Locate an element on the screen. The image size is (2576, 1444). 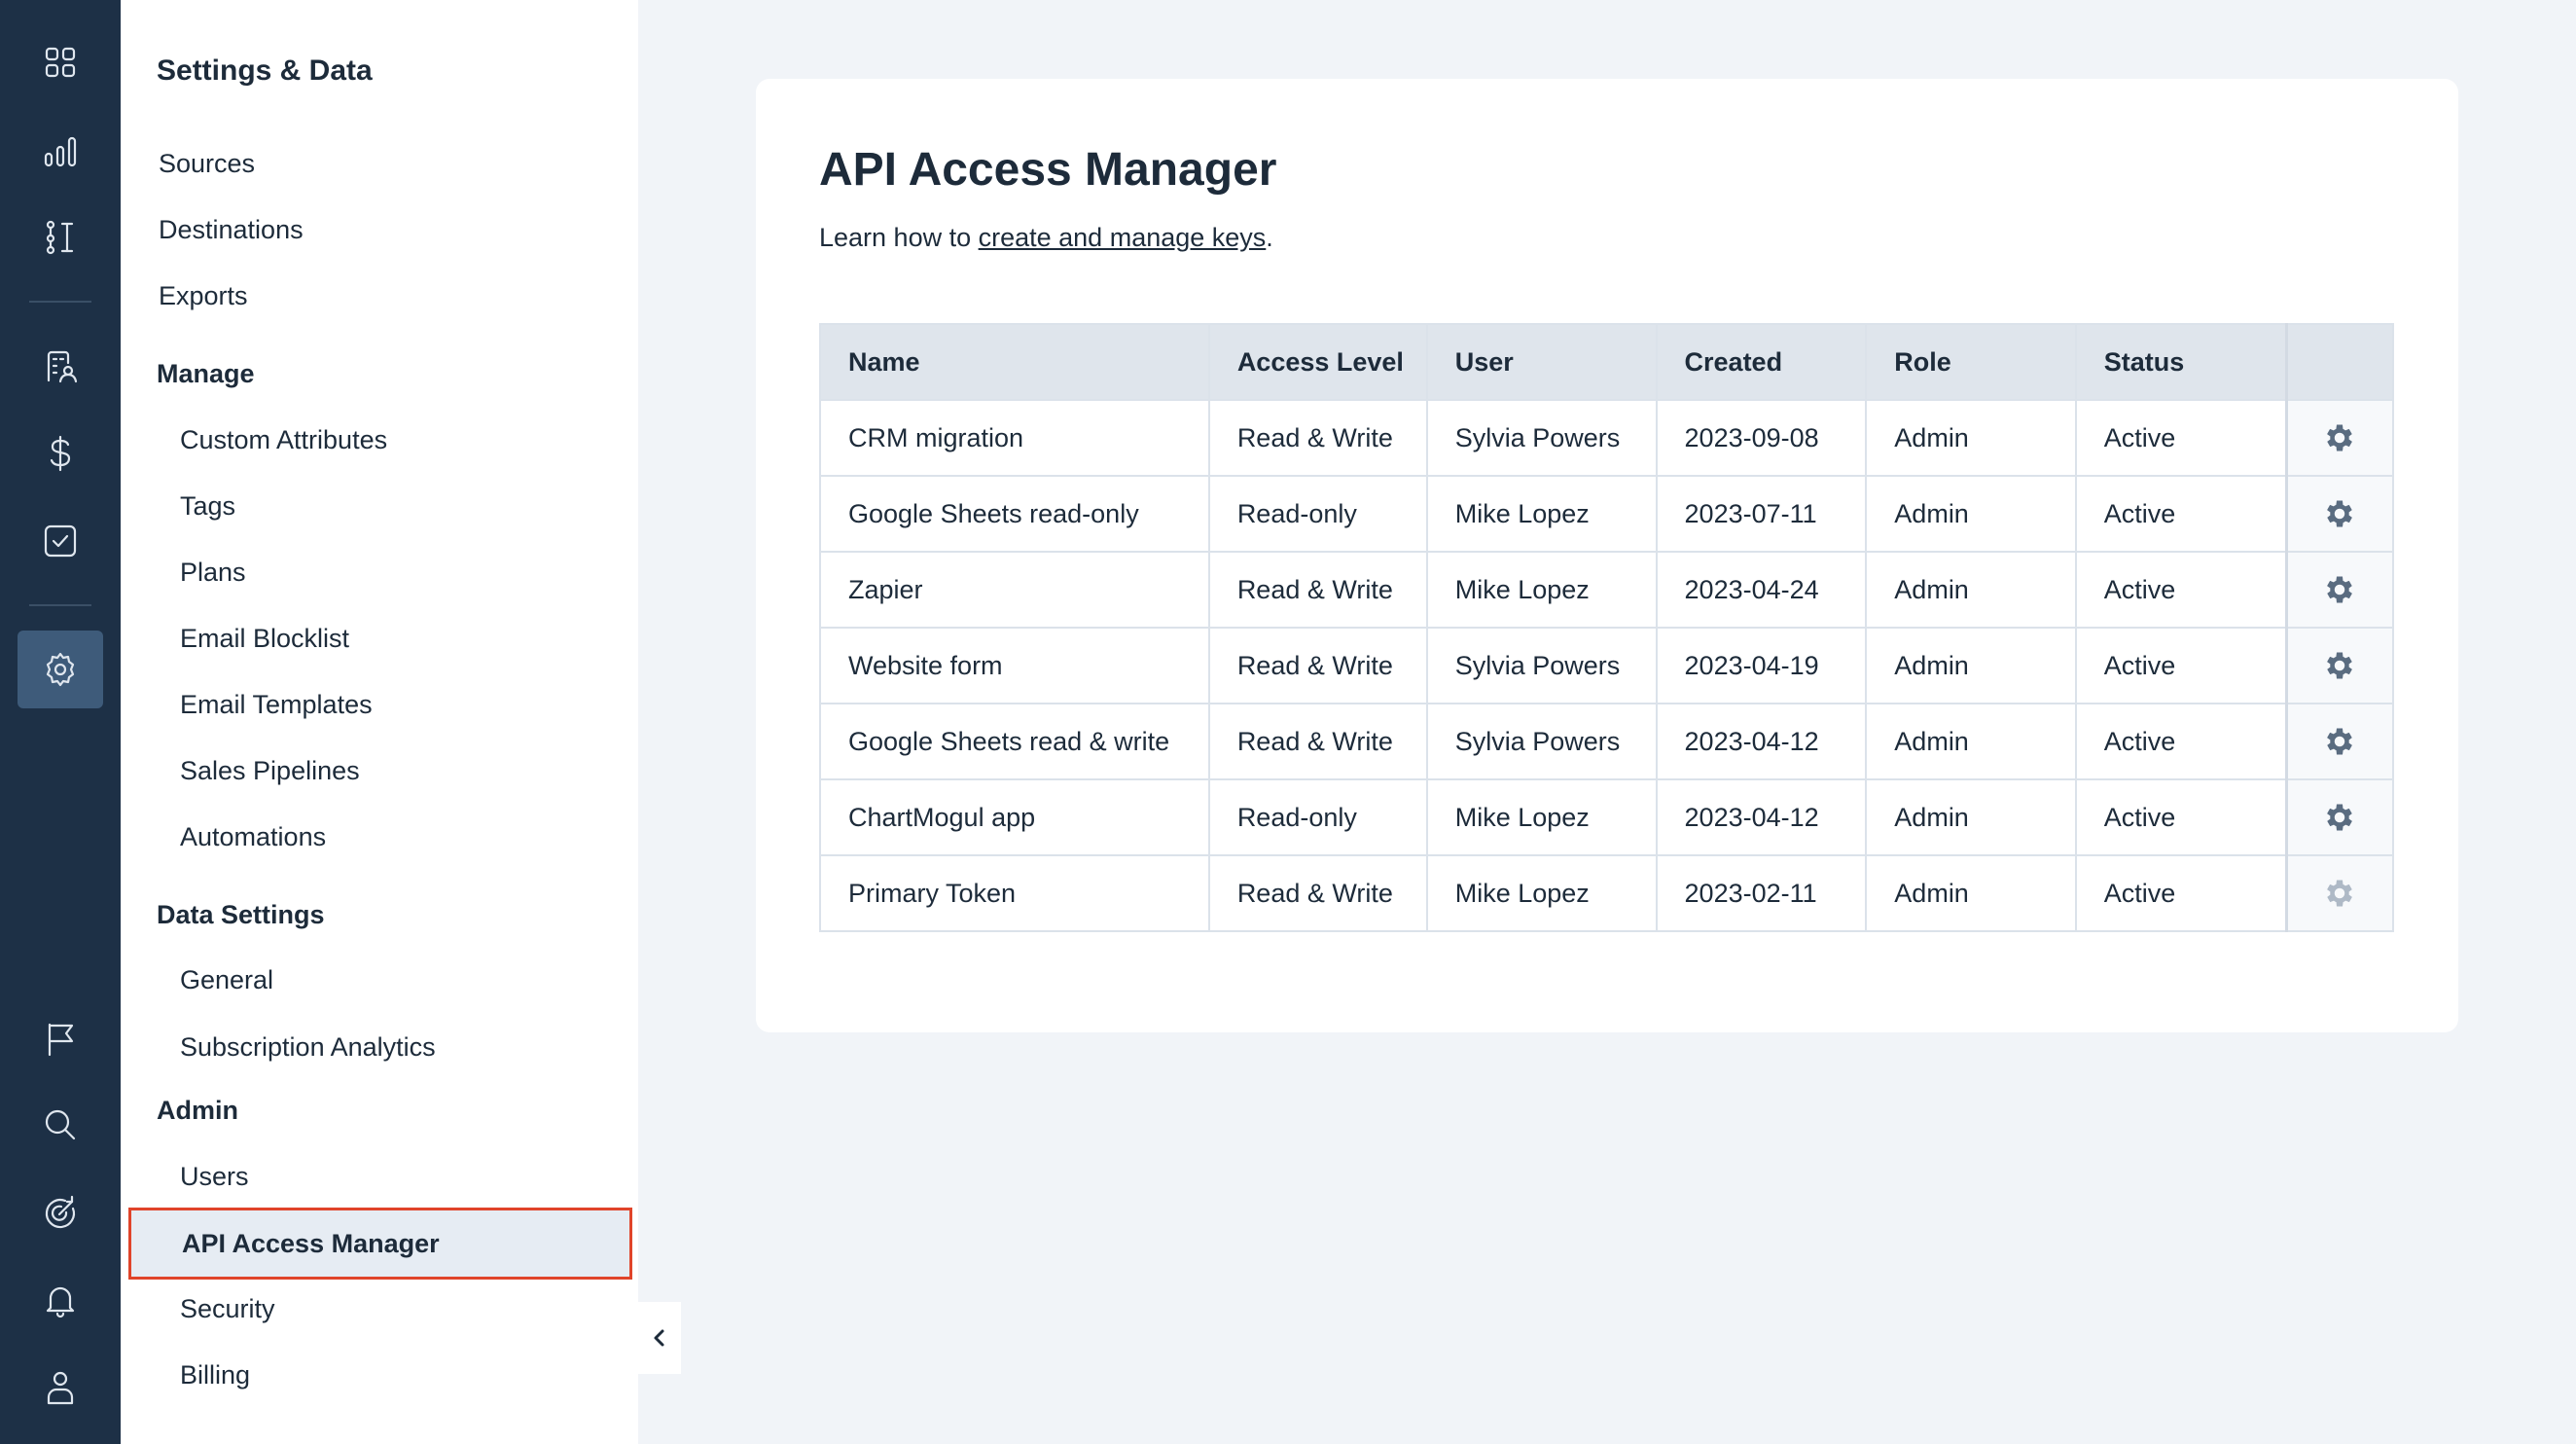
chevron-left-icon is located at coordinates (659, 1338).